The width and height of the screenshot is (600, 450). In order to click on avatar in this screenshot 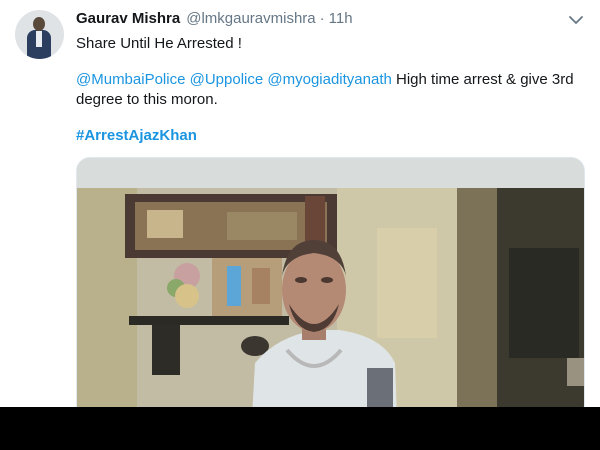, I will do `click(39, 34)`.